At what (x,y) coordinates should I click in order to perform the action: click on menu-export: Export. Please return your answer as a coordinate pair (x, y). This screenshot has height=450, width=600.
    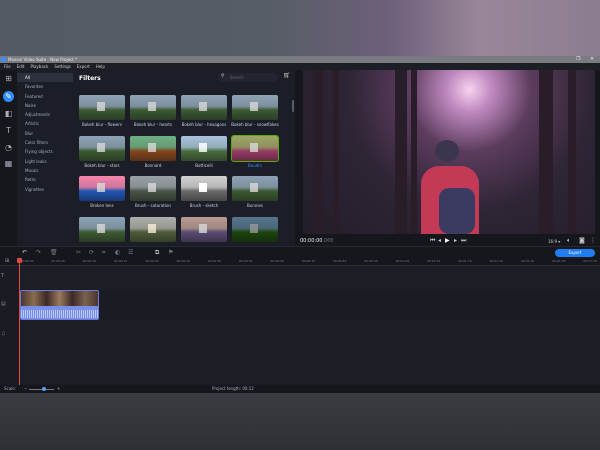
    Looking at the image, I should click on (83, 66).